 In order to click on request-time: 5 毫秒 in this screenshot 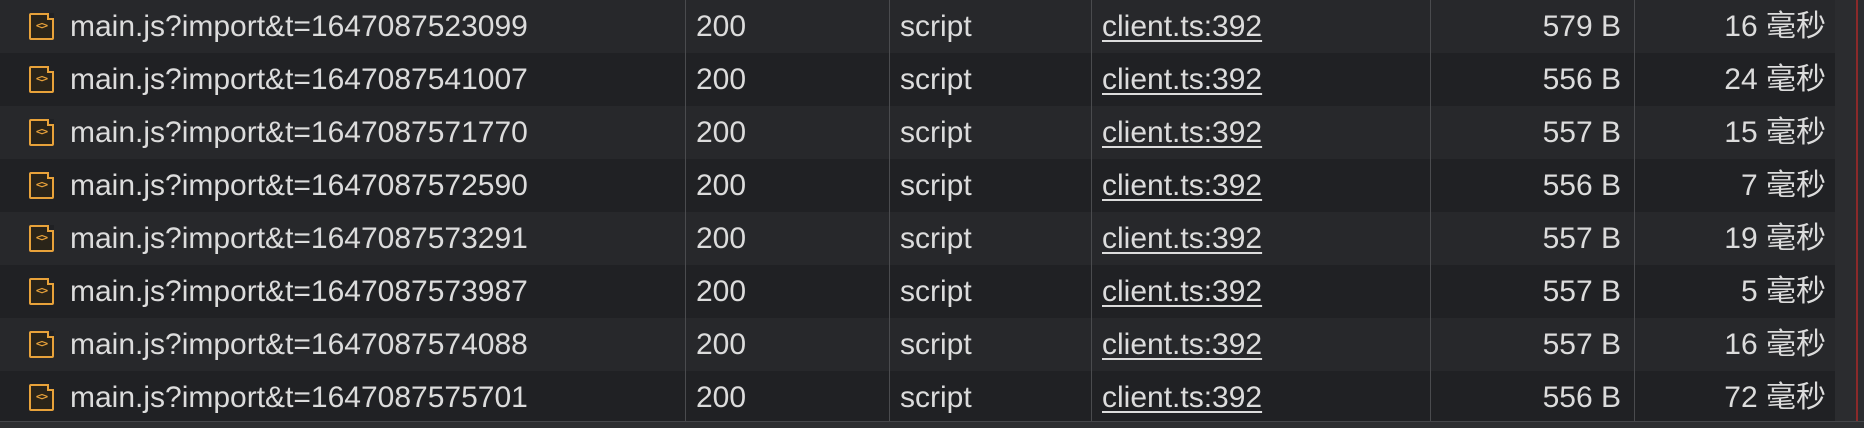, I will do `click(1783, 291)`.